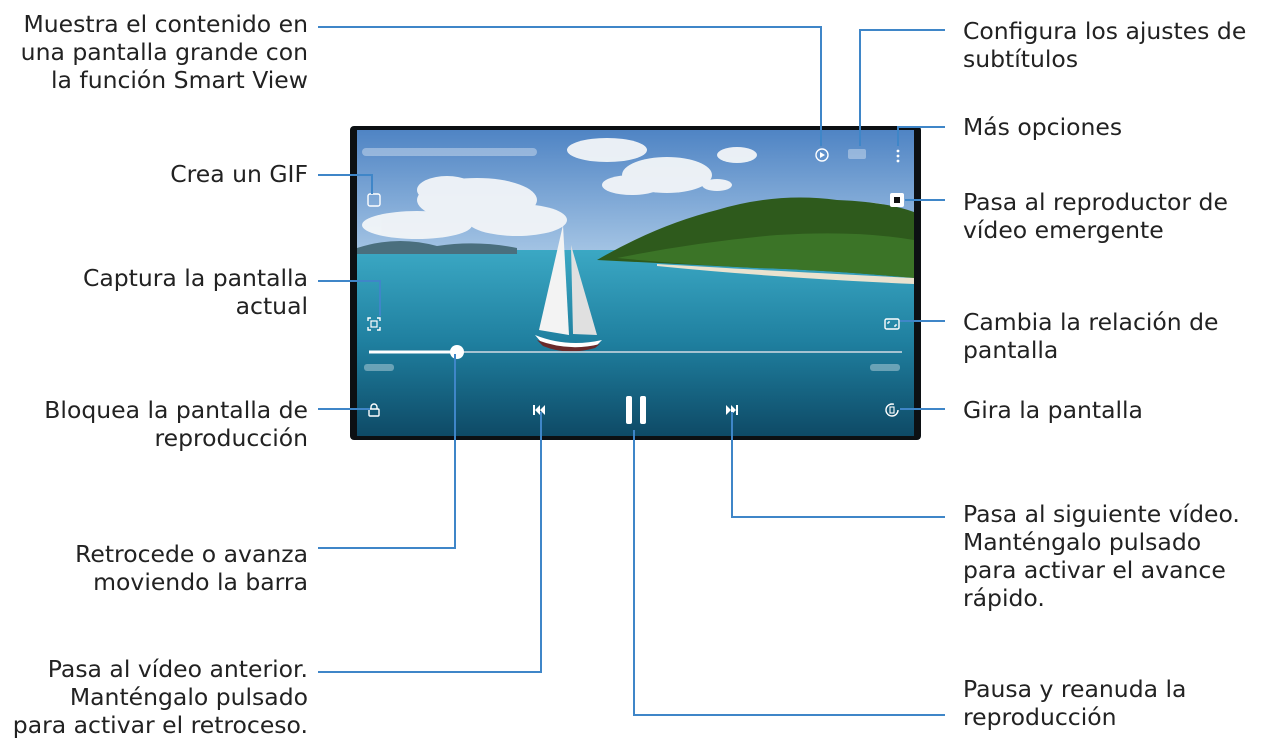  Describe the element at coordinates (789, 573) in the screenshot. I see `leader-pause` at that location.